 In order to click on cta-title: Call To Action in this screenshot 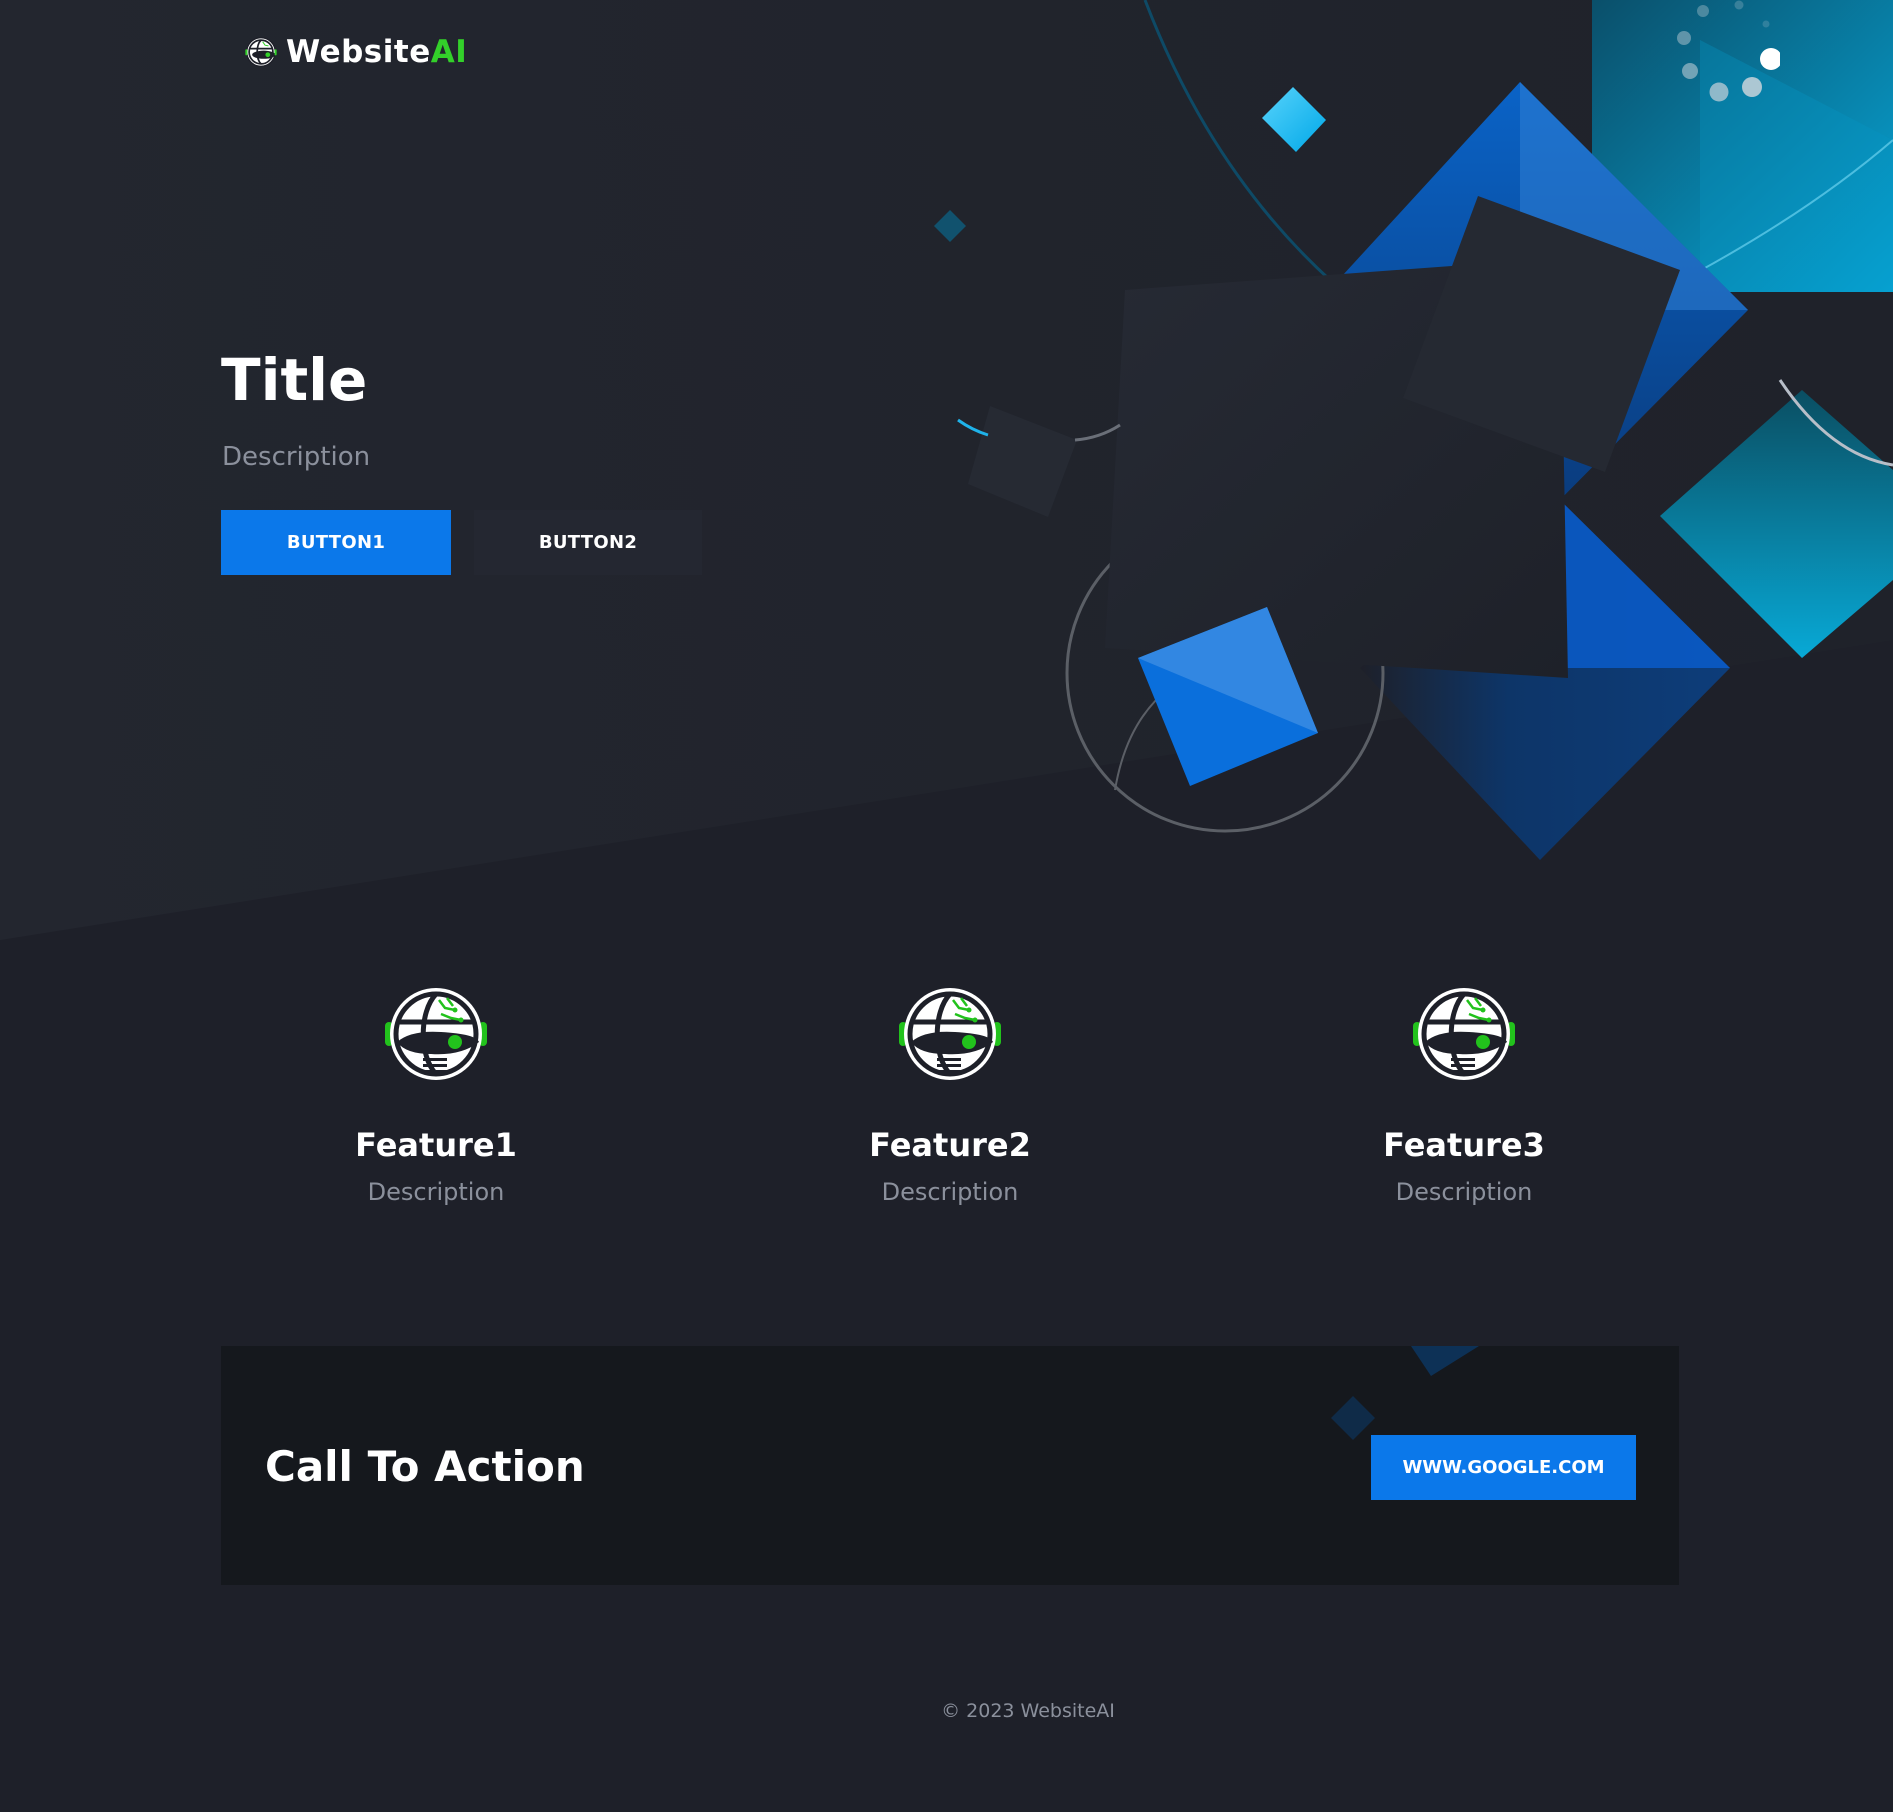, I will do `click(425, 1466)`.